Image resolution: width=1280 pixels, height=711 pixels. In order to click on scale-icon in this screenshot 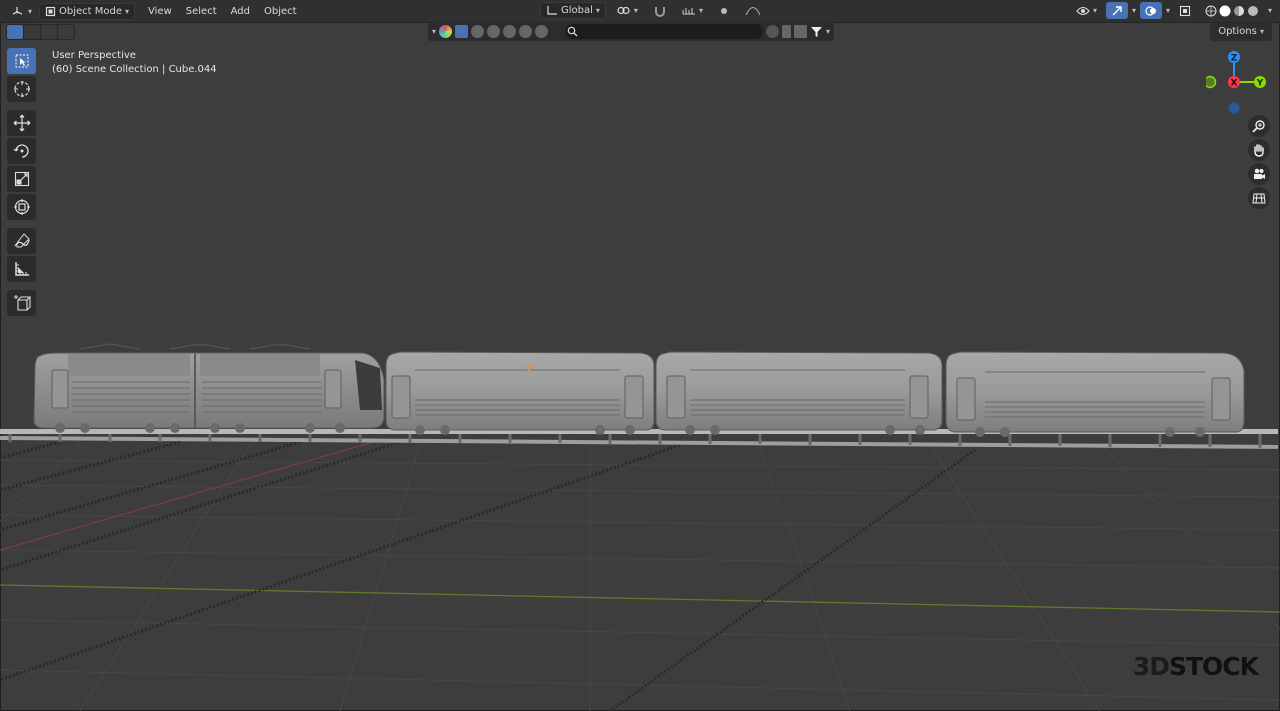, I will do `click(21, 179)`.